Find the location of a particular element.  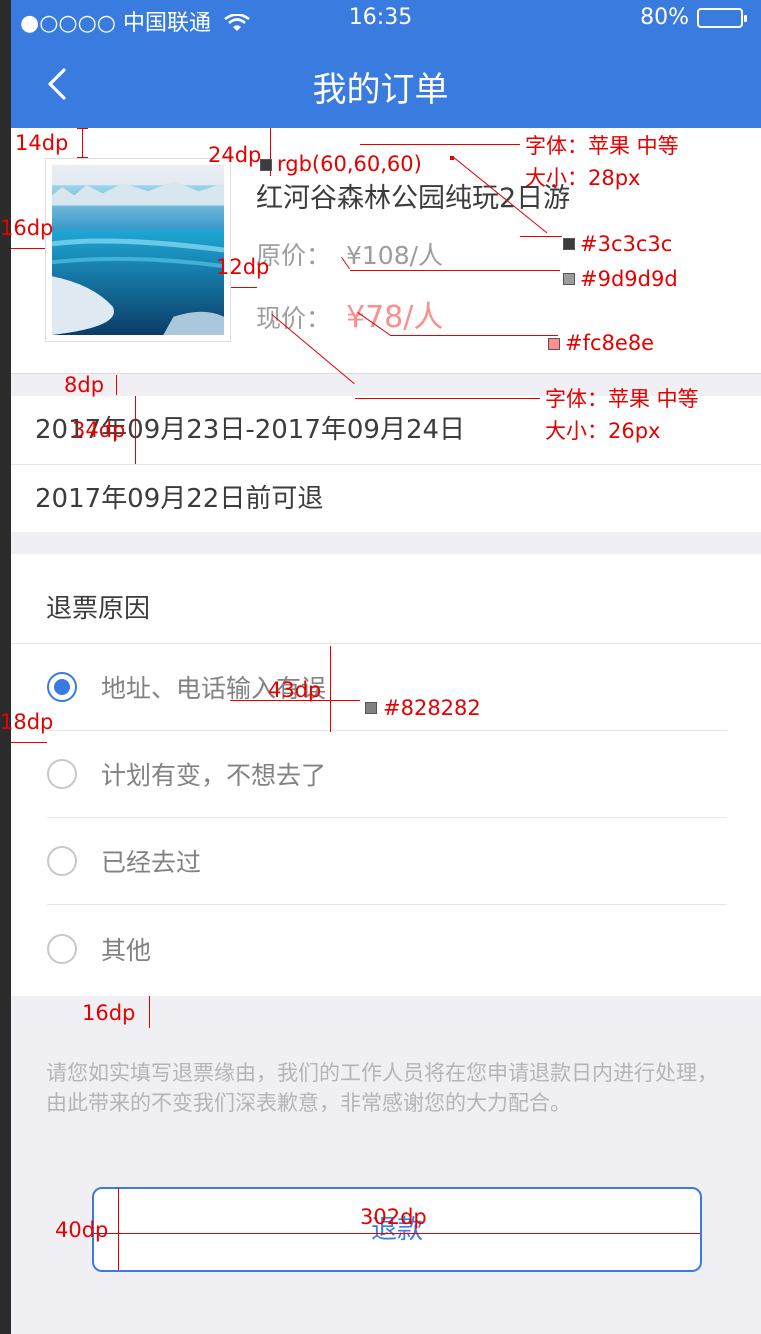

spacing-annotation: 43dp is located at coordinates (295, 690).